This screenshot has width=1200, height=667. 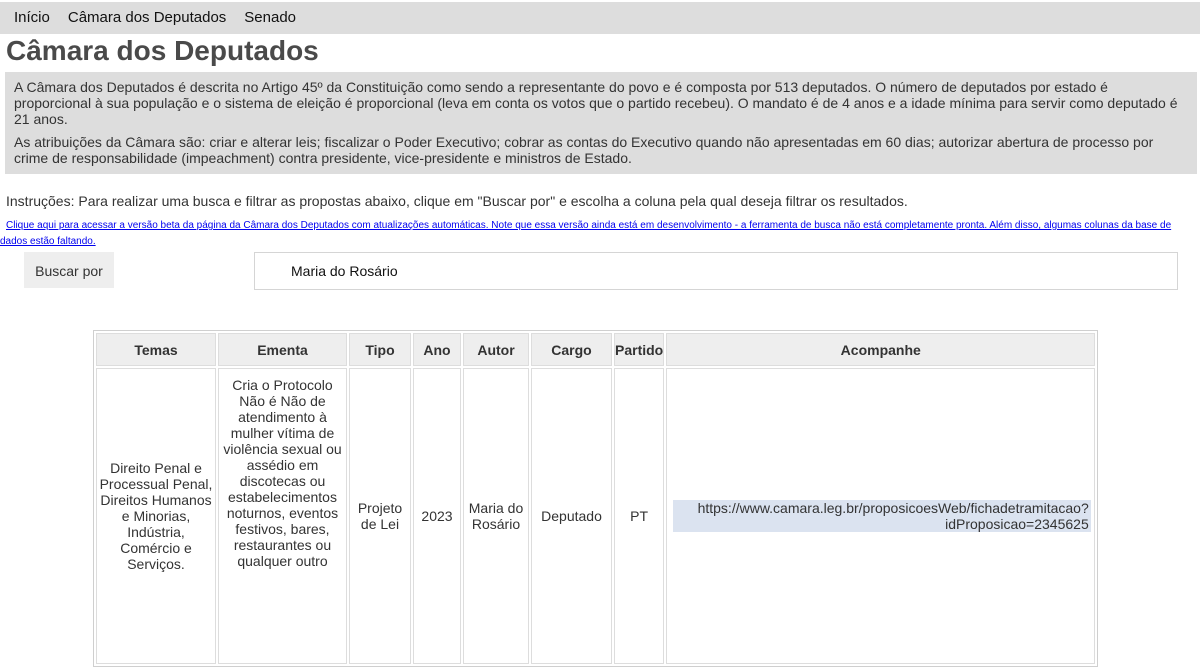 I want to click on cell-ano: 2023, so click(x=437, y=516).